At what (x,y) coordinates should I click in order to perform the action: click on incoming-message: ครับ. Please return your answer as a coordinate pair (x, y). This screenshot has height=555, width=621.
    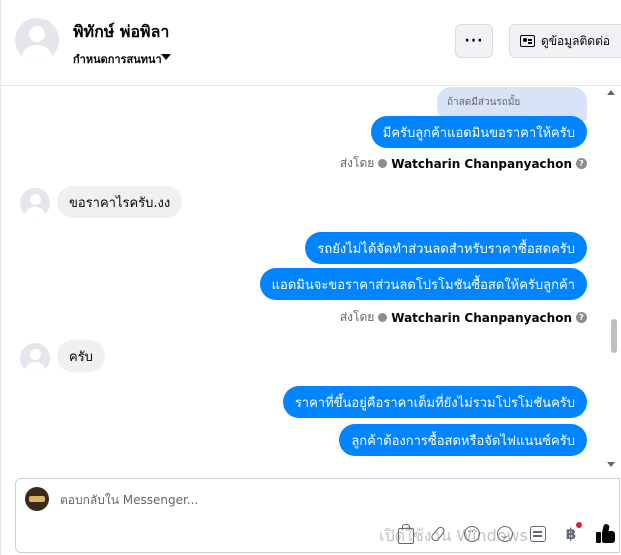
    Looking at the image, I should click on (81, 356).